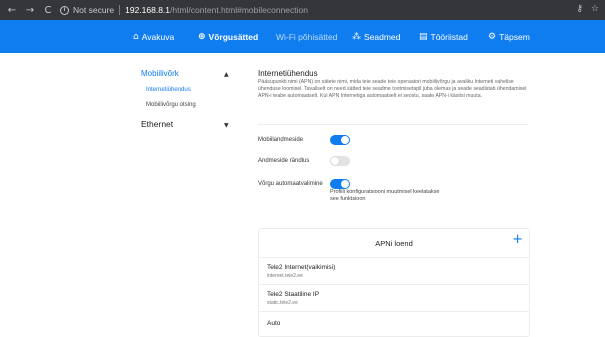  I want to click on auto-select-label: Võrgu automaatvalimine, so click(290, 184).